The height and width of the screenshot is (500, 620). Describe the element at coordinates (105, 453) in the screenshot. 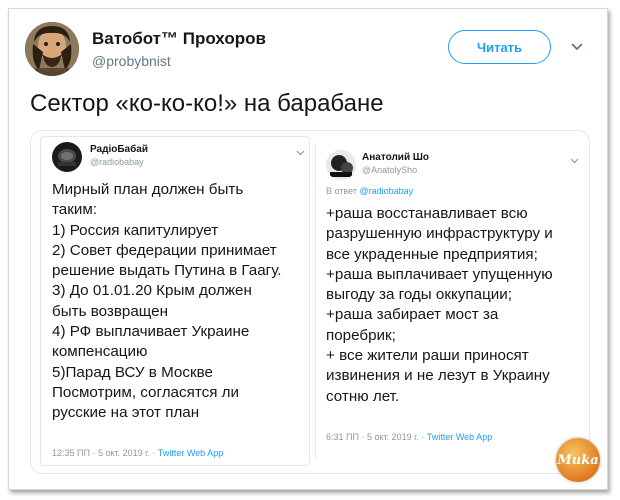

I see `left-tweet-timestamp: 12:35 ПП · 5 окт. 2019 г. ·` at that location.